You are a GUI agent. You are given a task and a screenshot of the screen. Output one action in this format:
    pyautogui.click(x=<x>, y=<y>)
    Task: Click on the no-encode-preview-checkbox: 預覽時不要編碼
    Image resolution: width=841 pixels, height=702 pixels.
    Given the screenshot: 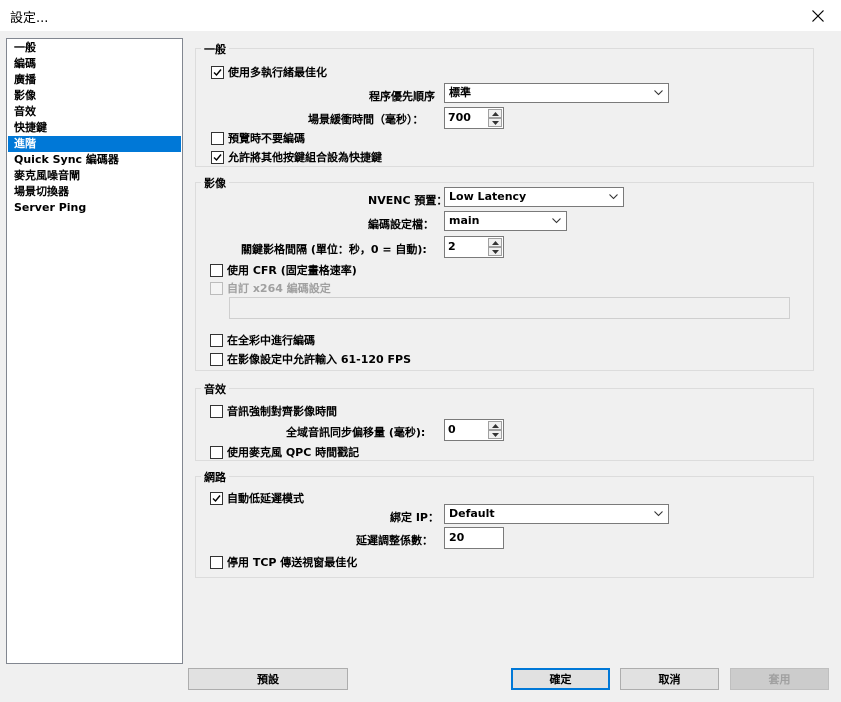 What is the action you would take?
    pyautogui.click(x=258, y=138)
    